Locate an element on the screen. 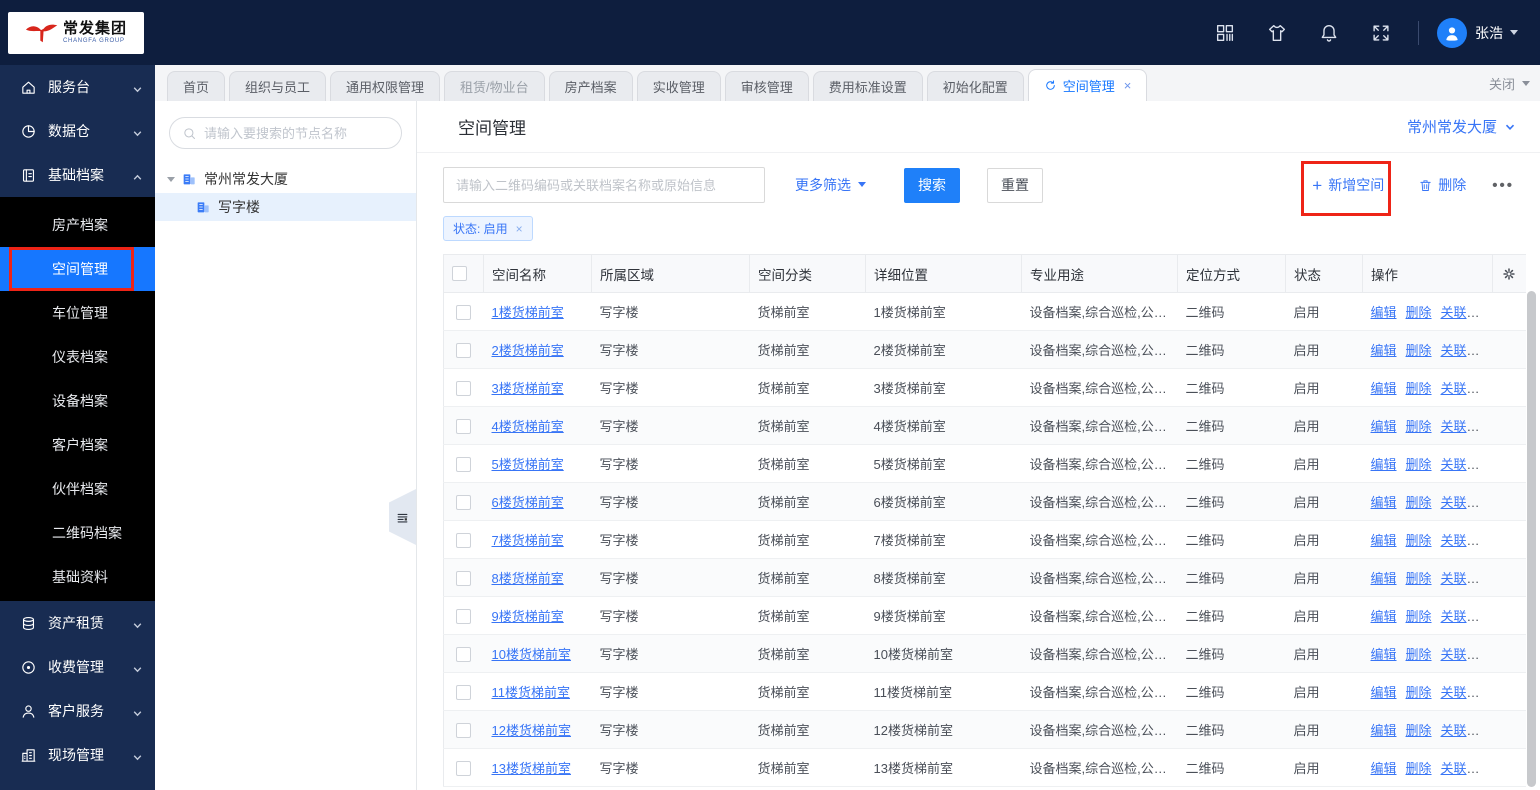 The image size is (1540, 790). sidebar-item-资产租赁: 资产租赁 is located at coordinates (77, 623).